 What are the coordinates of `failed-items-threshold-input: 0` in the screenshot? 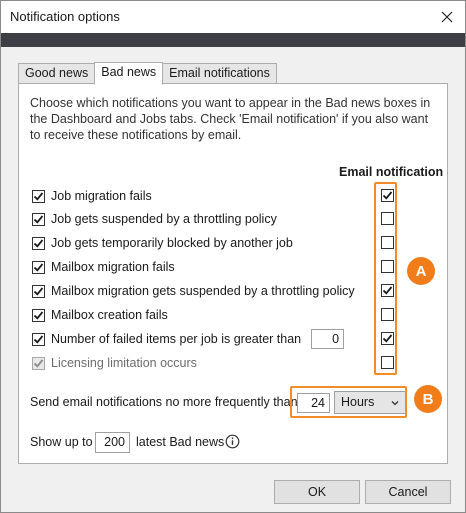 It's located at (328, 339).